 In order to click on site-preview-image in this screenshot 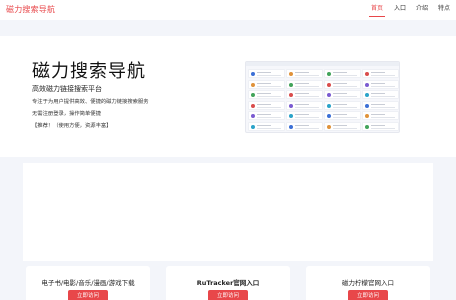, I will do `click(322, 97)`.